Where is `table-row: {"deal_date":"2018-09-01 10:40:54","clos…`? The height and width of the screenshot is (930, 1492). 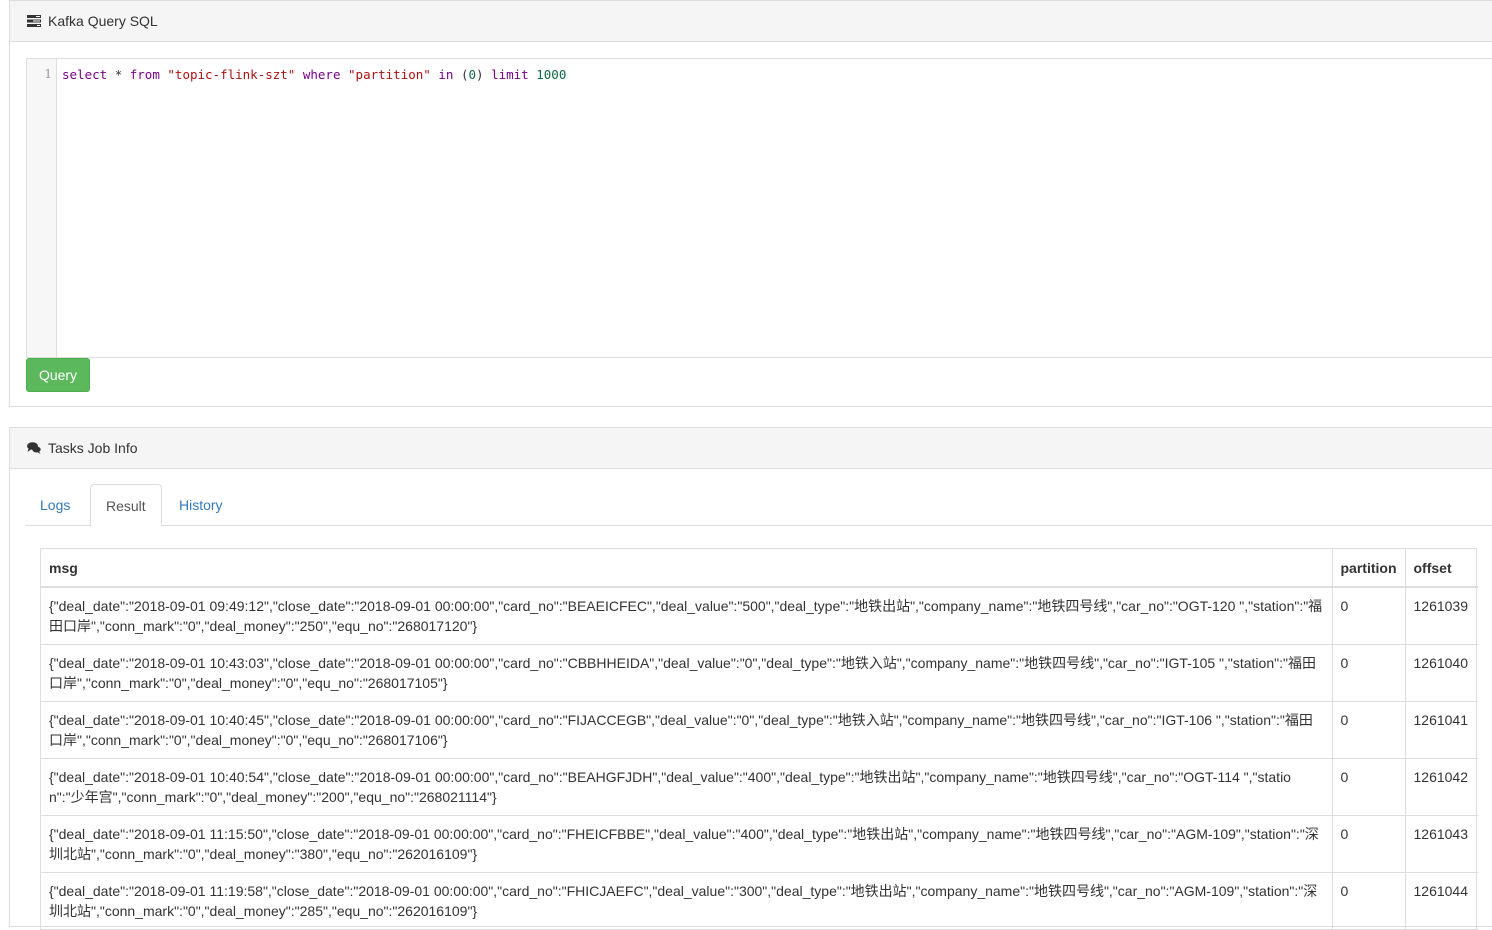
table-row: {"deal_date":"2018-09-01 10:40:54","clos… is located at coordinates (759, 787).